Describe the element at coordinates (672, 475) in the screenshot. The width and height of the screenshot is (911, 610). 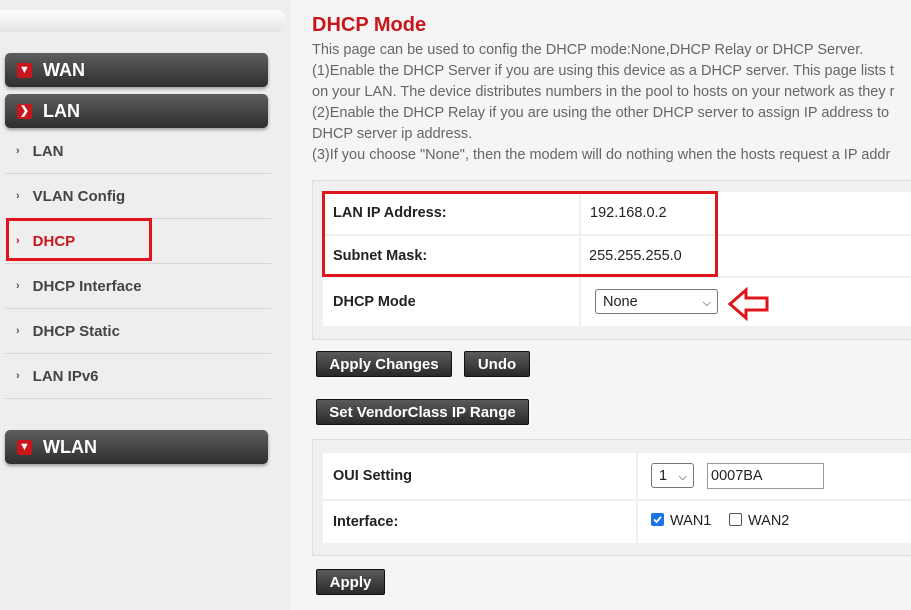
I see `oui-index-select: 1 ⌵` at that location.